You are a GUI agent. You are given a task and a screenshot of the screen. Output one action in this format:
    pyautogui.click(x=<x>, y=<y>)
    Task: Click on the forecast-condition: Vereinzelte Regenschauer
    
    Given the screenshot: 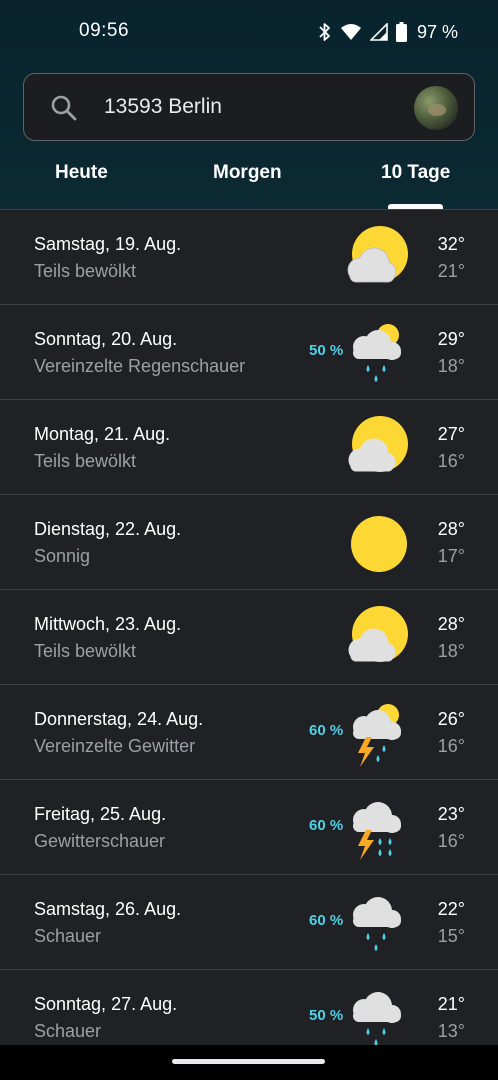 What is the action you would take?
    pyautogui.click(x=140, y=366)
    